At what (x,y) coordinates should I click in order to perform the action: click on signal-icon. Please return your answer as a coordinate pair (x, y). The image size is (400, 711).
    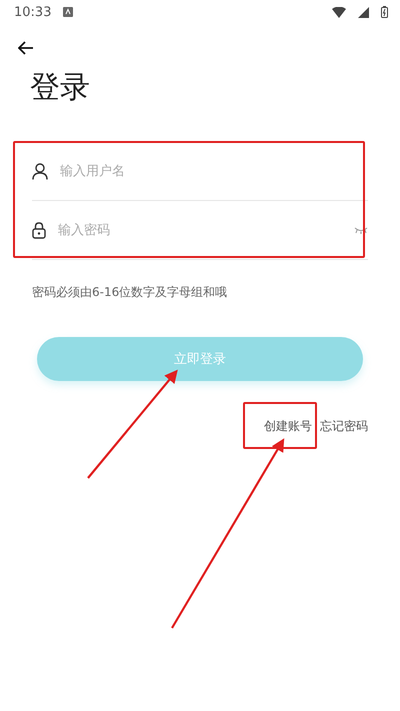
    Looking at the image, I should click on (363, 12).